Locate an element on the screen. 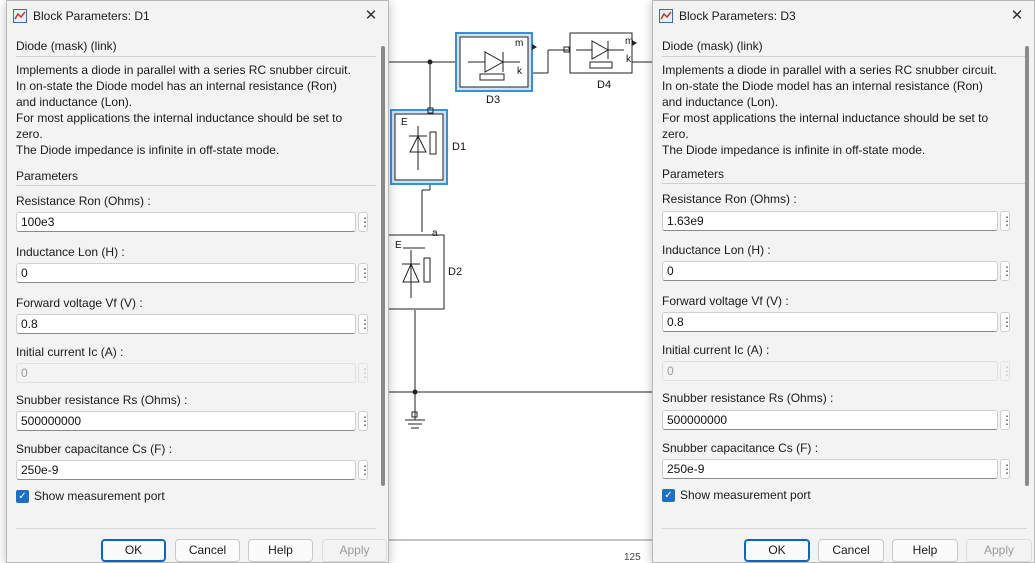 This screenshot has width=1035, height=563. dialog-titlebar: Block Parameters: D3 ✕ is located at coordinates (843, 16).